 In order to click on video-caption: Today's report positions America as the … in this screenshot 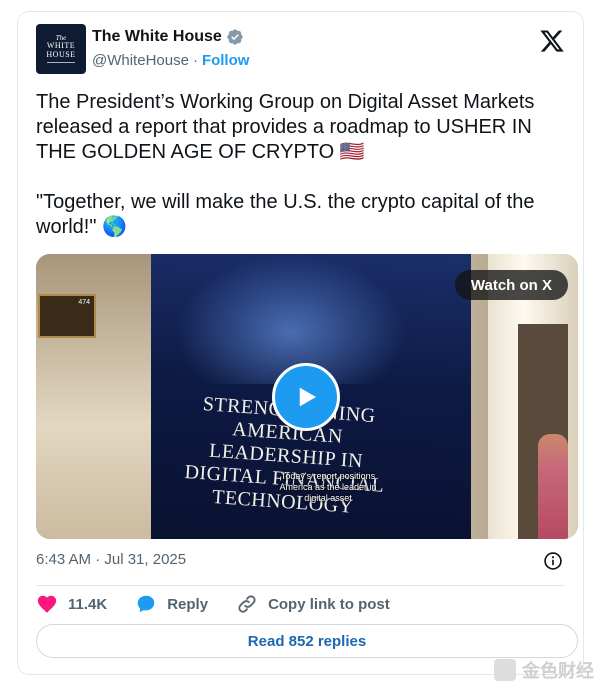, I will do `click(328, 487)`.